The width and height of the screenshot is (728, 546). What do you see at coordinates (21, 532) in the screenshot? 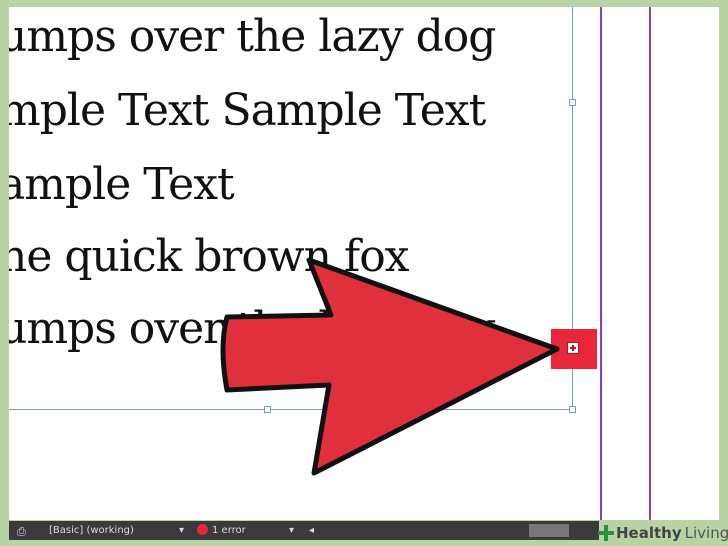
I see `page-icon: ⎙` at bounding box center [21, 532].